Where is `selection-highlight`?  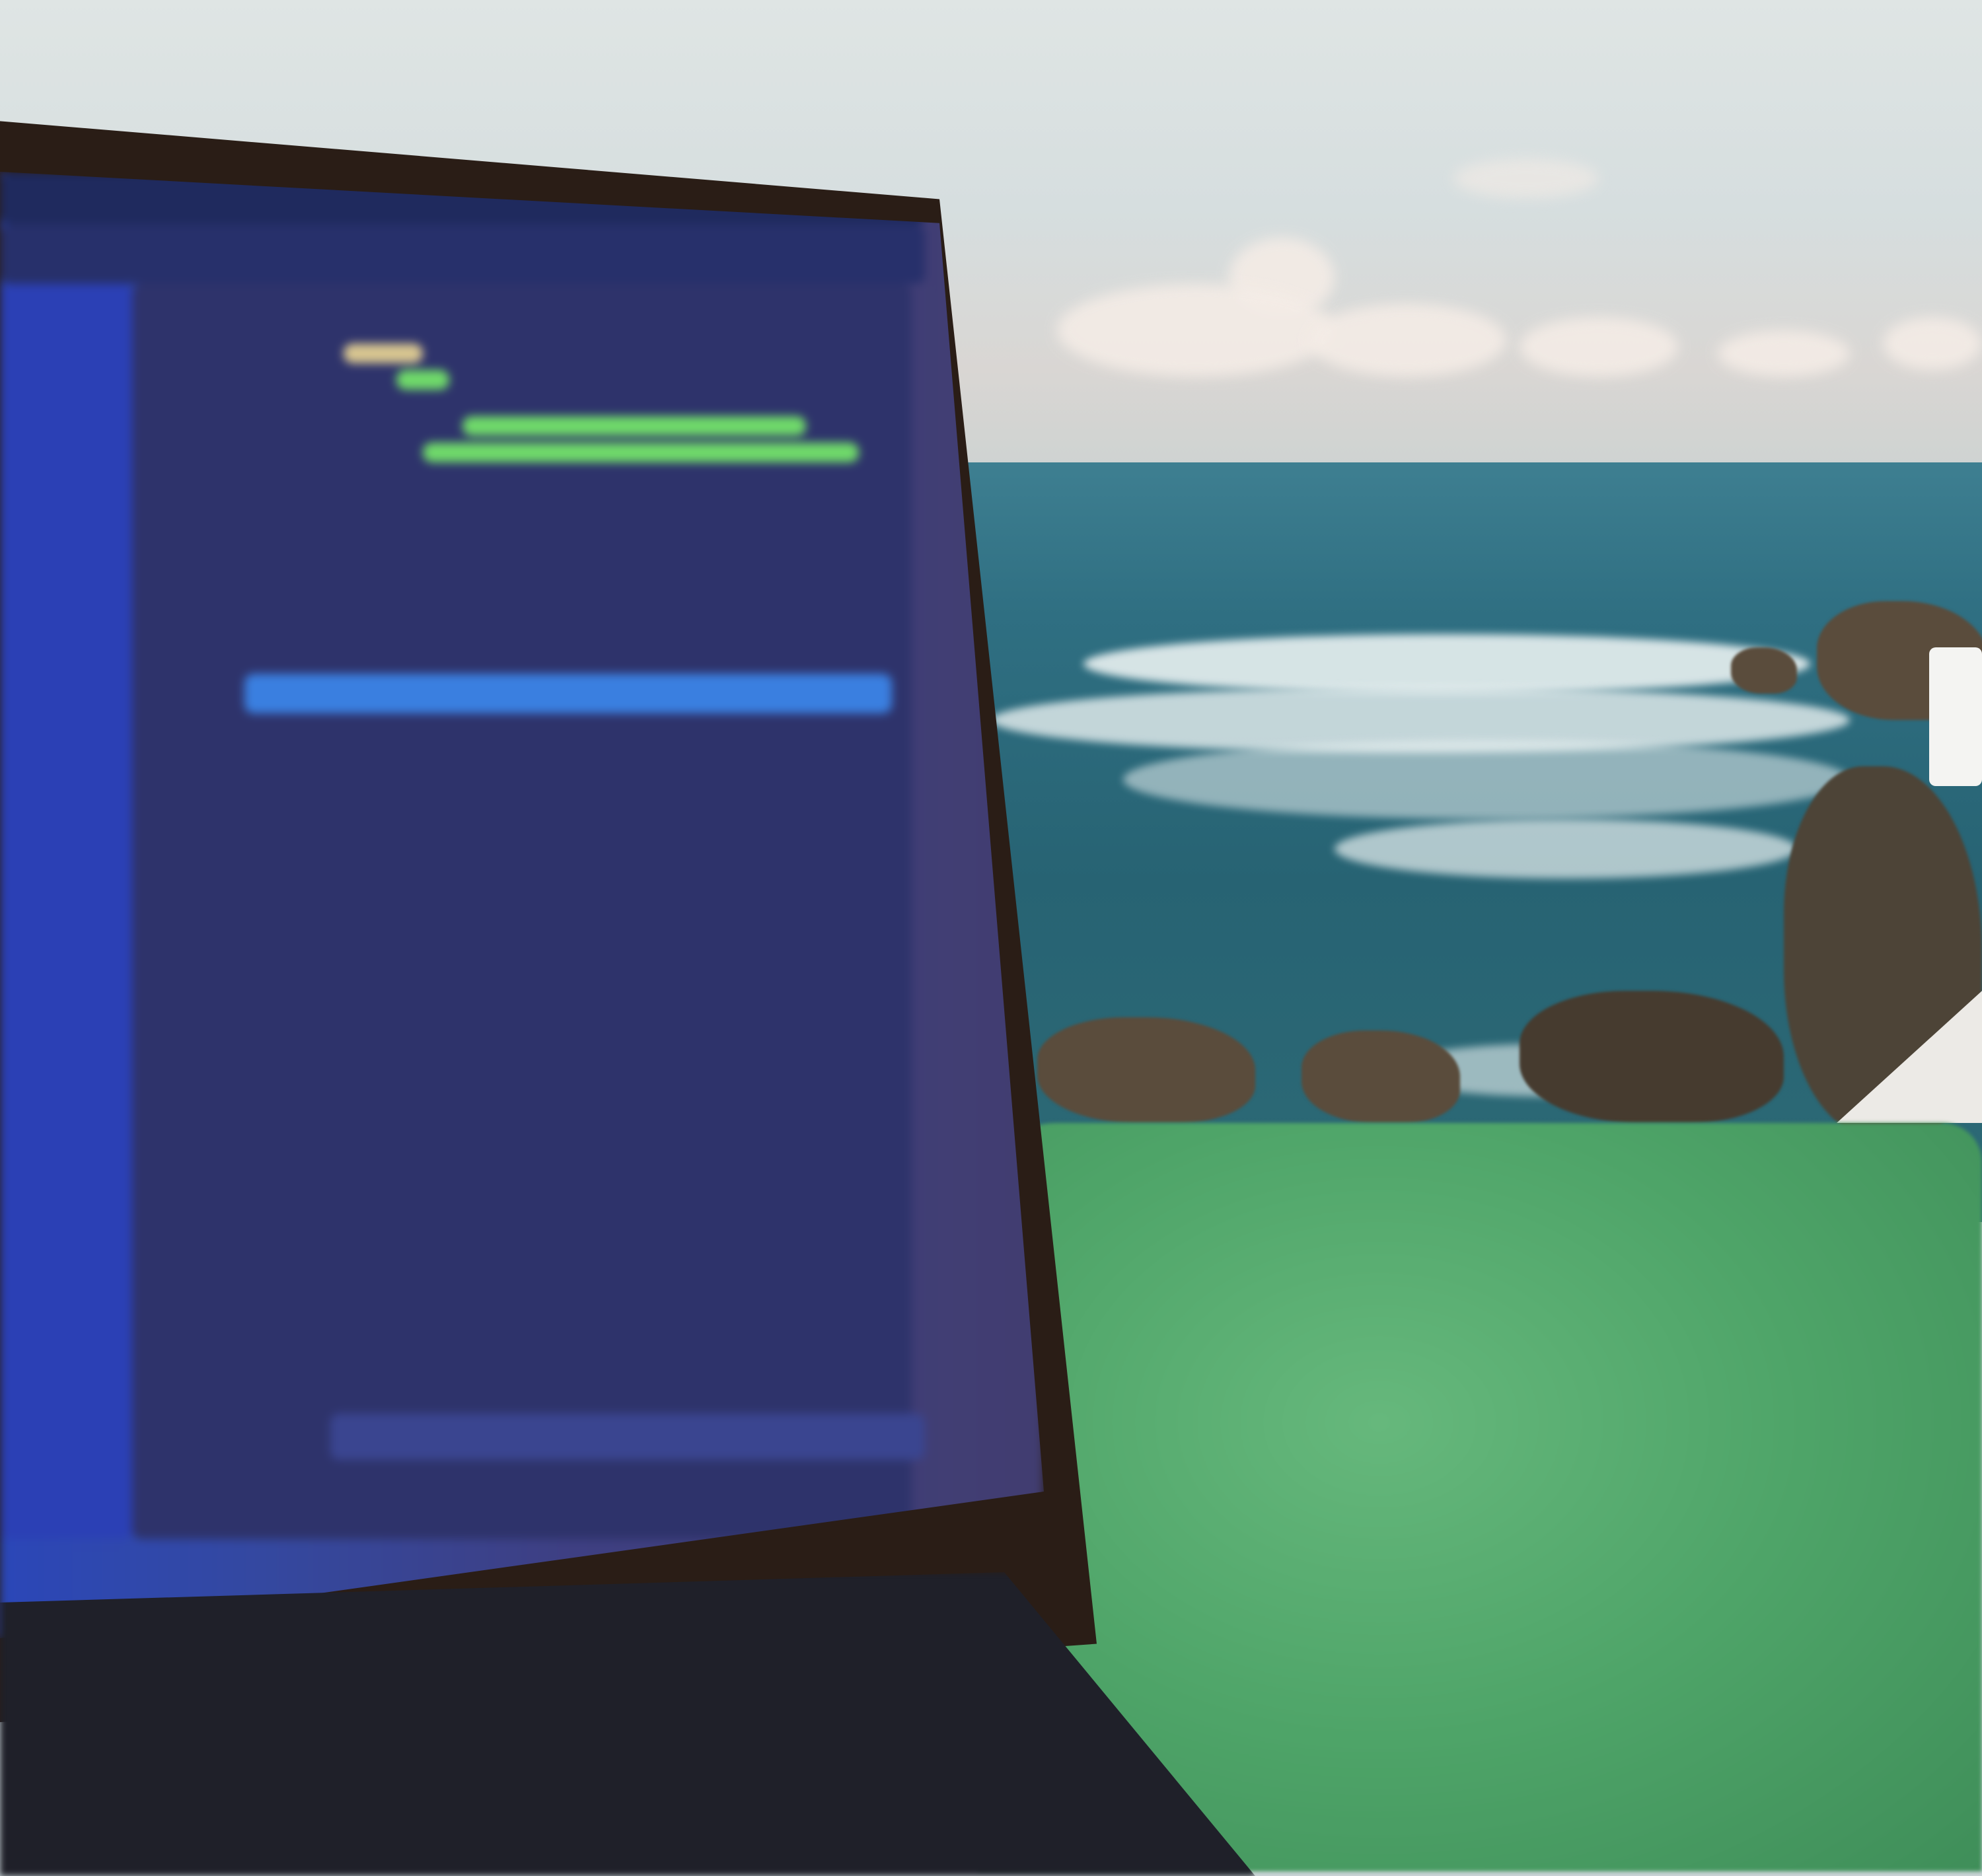 selection-highlight is located at coordinates (568, 693).